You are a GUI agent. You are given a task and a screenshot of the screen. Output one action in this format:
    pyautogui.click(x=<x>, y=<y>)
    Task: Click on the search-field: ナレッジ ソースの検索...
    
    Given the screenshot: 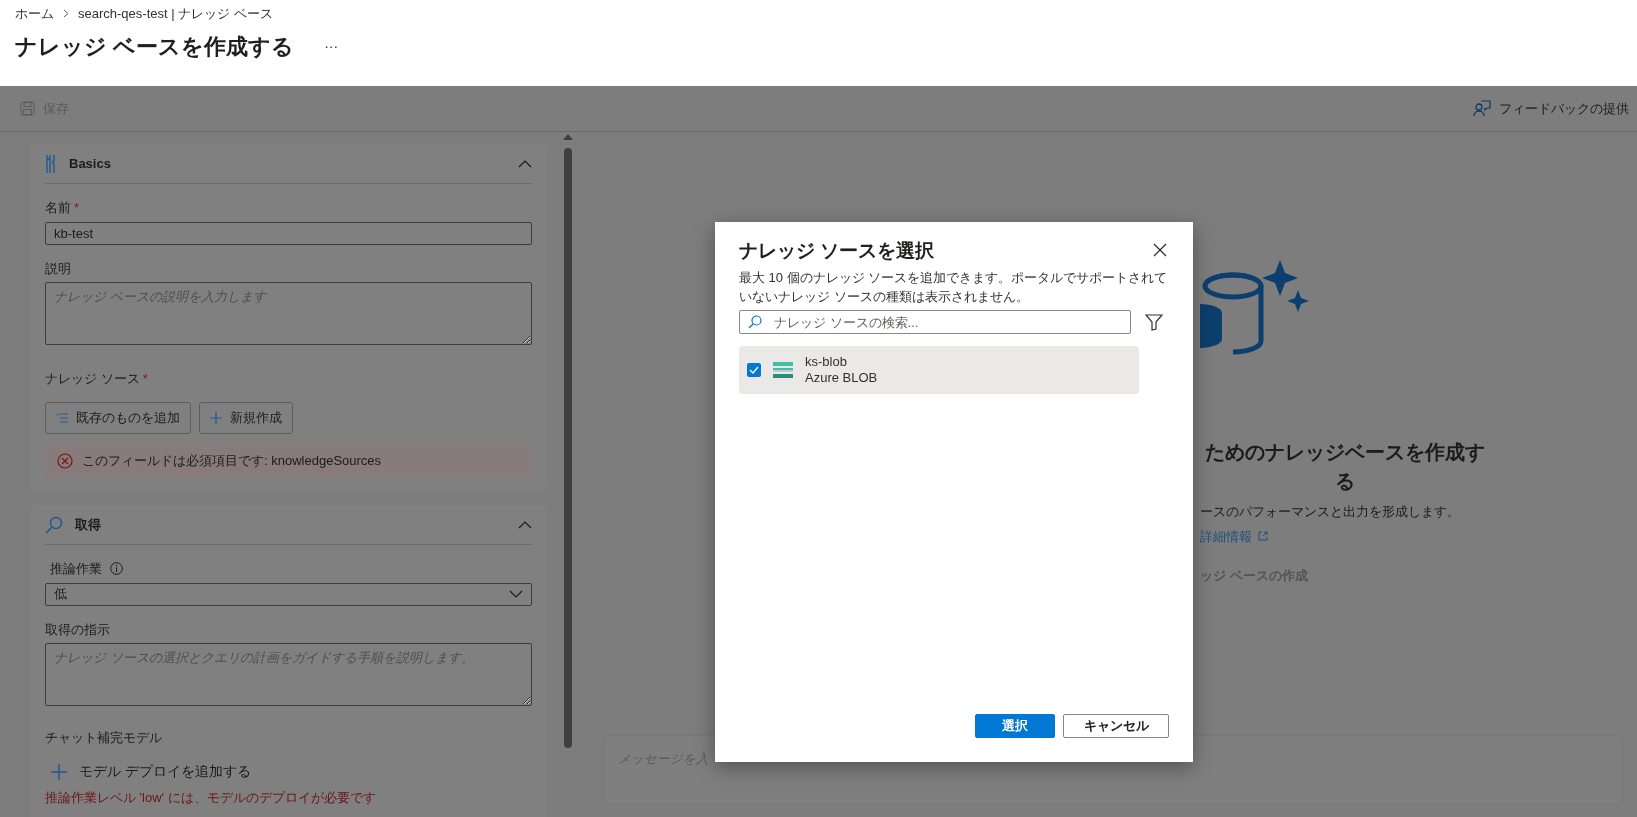 What is the action you would take?
    pyautogui.click(x=935, y=322)
    